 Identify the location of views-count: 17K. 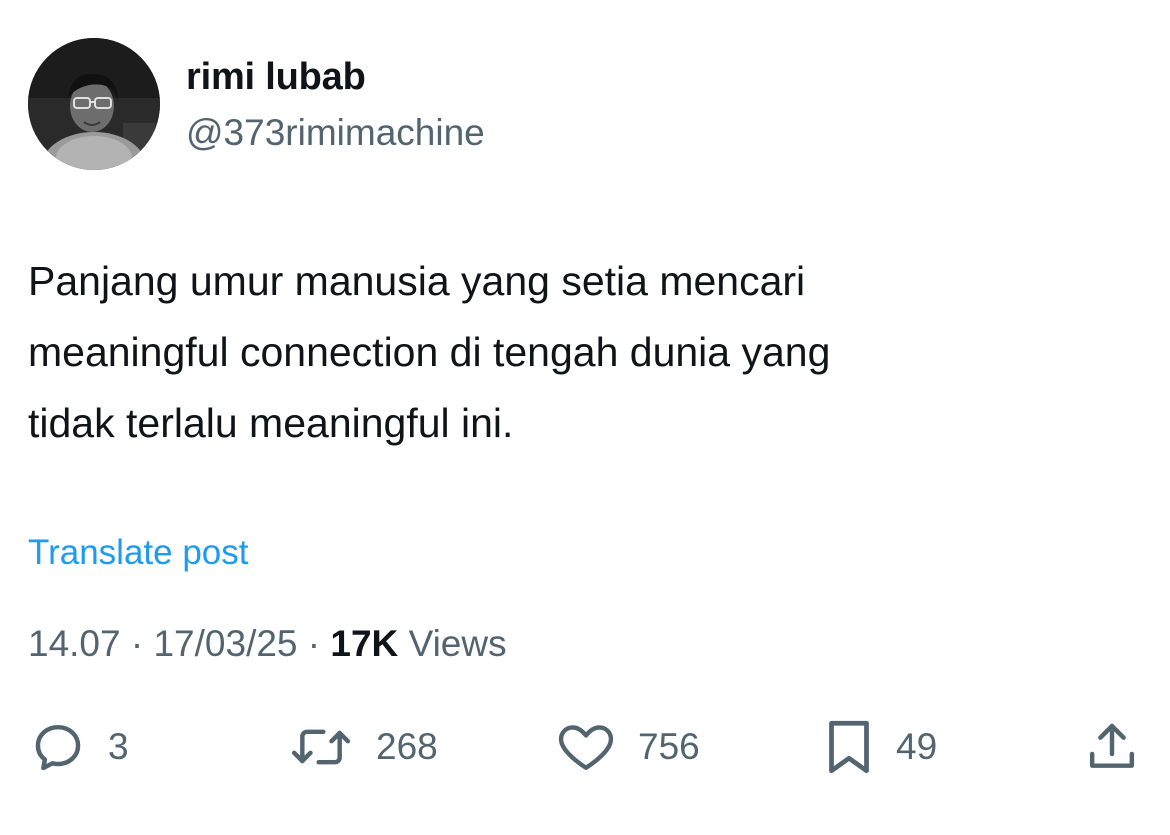
(364, 643).